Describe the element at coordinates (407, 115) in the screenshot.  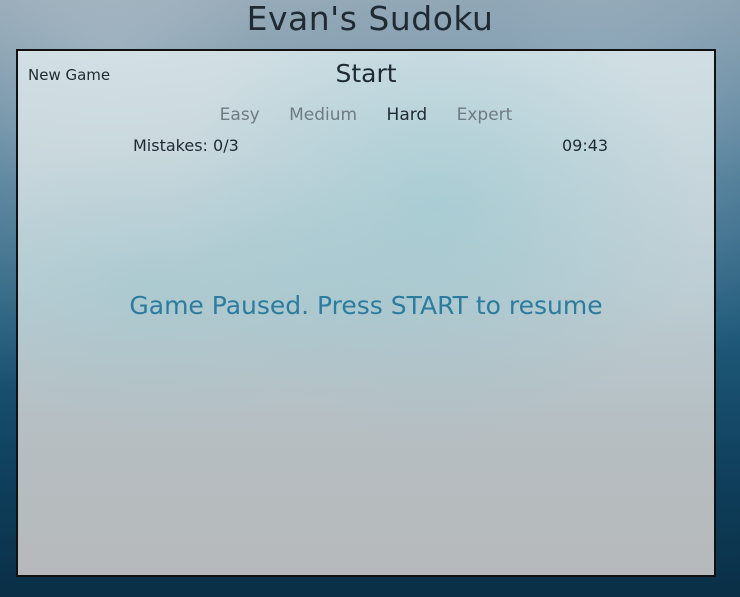
I see `difficulty-hard: Hard` at that location.